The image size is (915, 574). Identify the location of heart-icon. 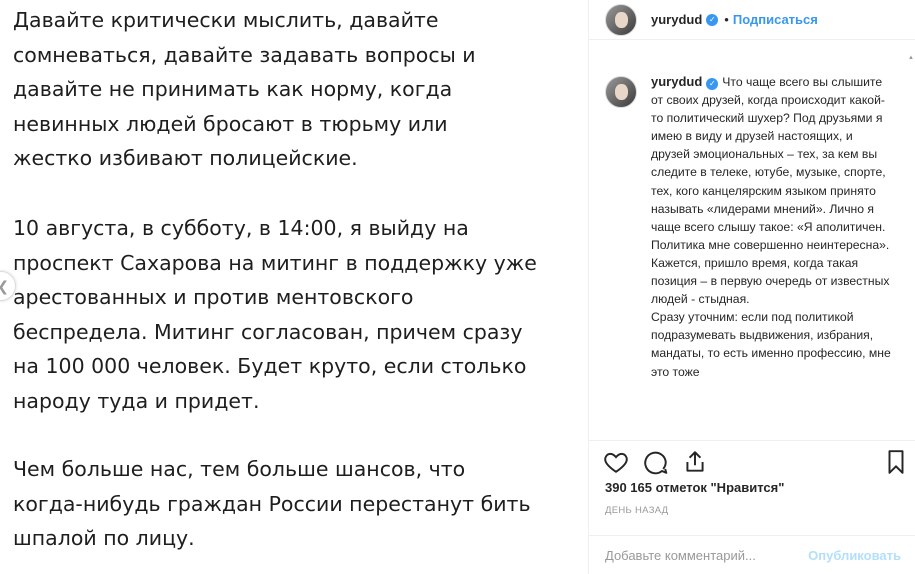
(616, 462).